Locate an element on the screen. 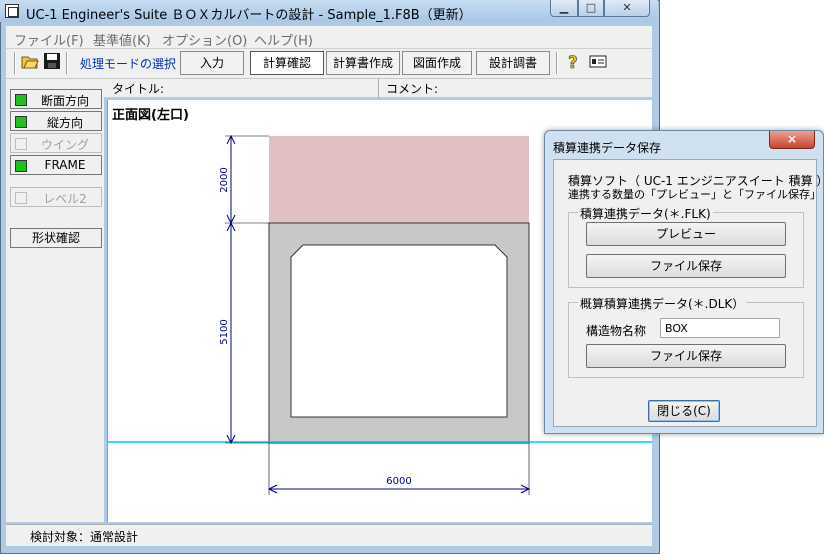 The height and width of the screenshot is (554, 824). close-button: 閉じる(C) is located at coordinates (684, 411).